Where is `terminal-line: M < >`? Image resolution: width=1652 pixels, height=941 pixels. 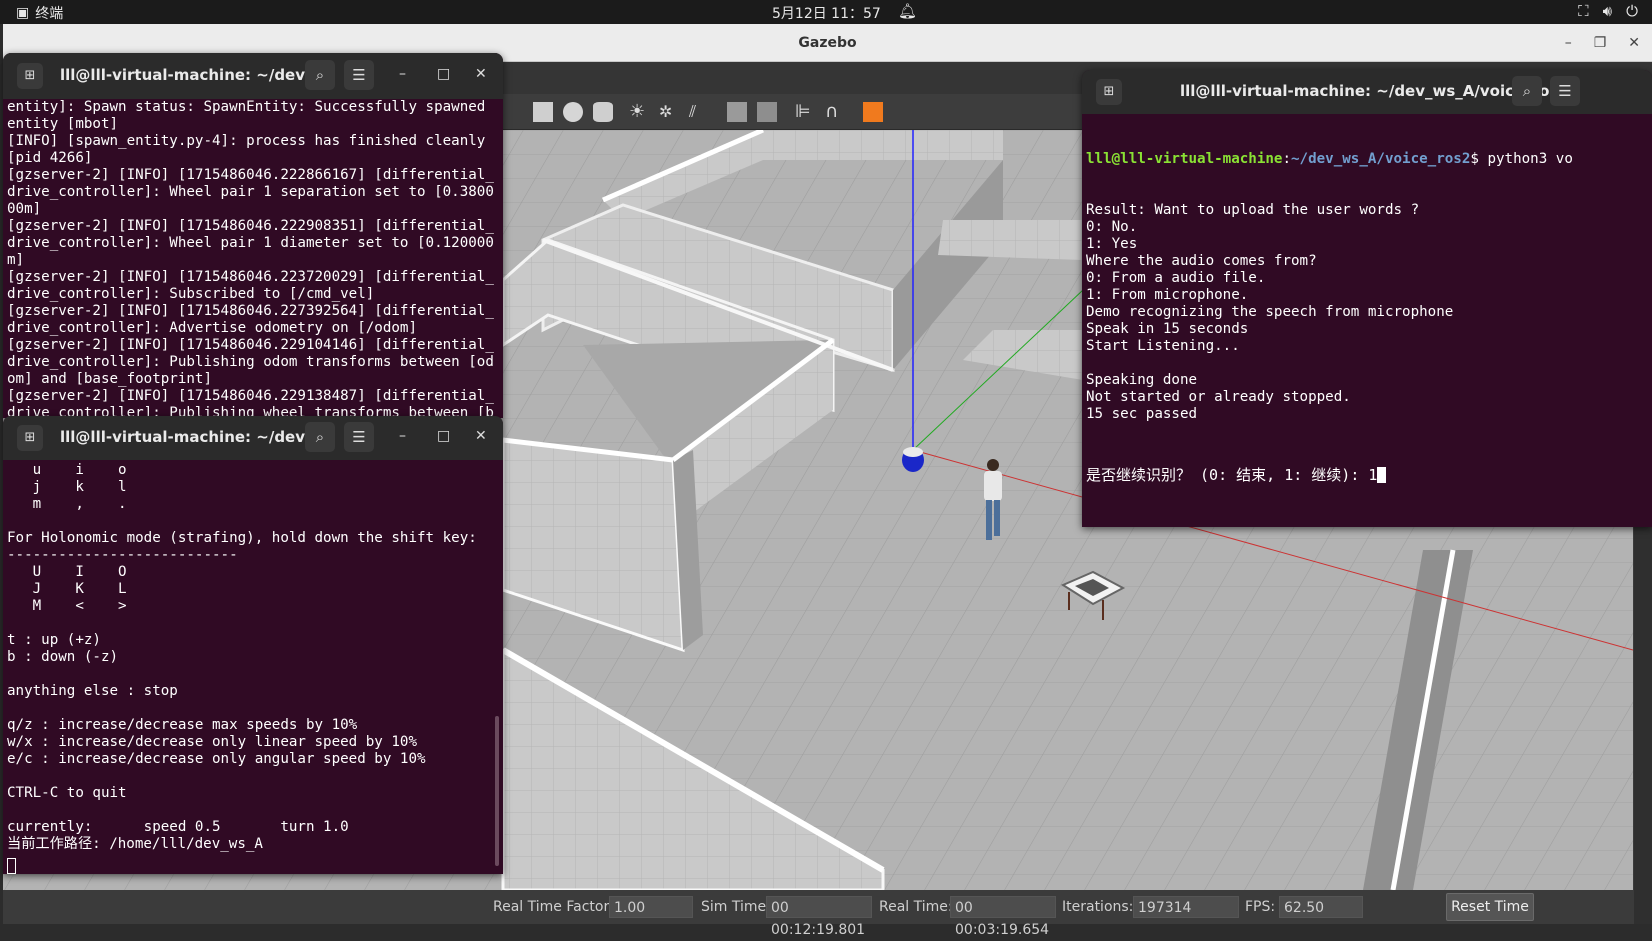 terminal-line: M < > is located at coordinates (67, 606).